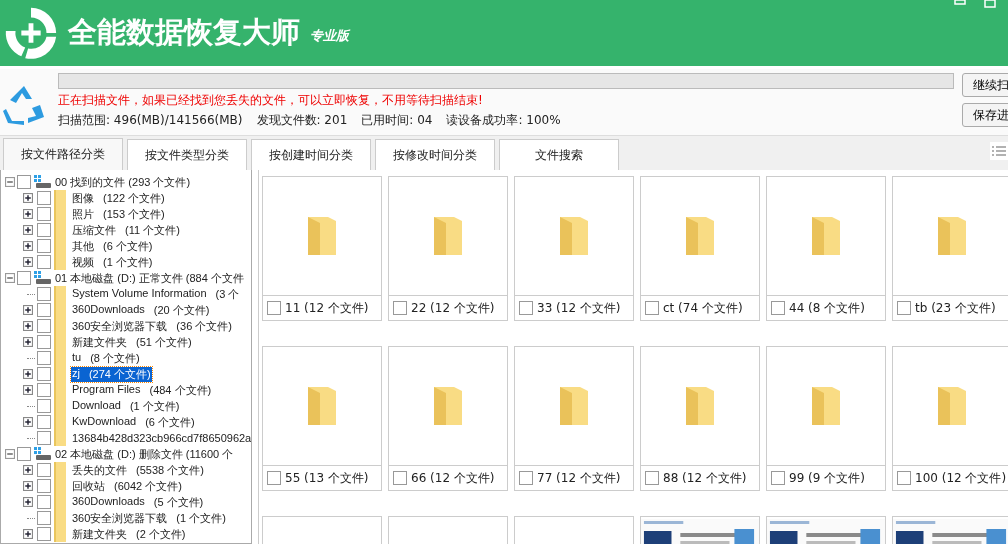  What do you see at coordinates (827, 478) in the screenshot?
I see `file-label: 99 (9 个文件)` at bounding box center [827, 478].